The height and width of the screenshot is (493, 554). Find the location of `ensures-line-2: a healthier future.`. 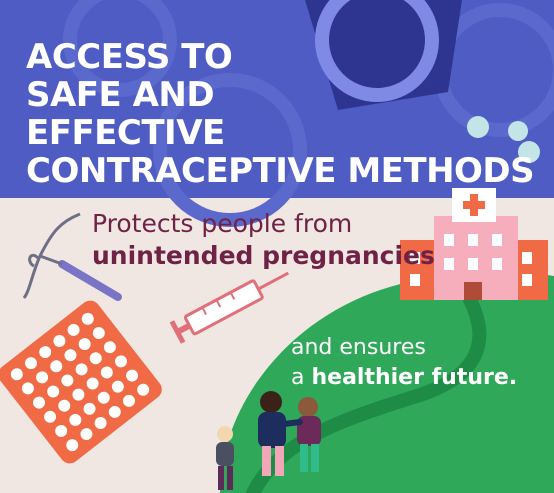

ensures-line-2: a healthier future. is located at coordinates (404, 378).